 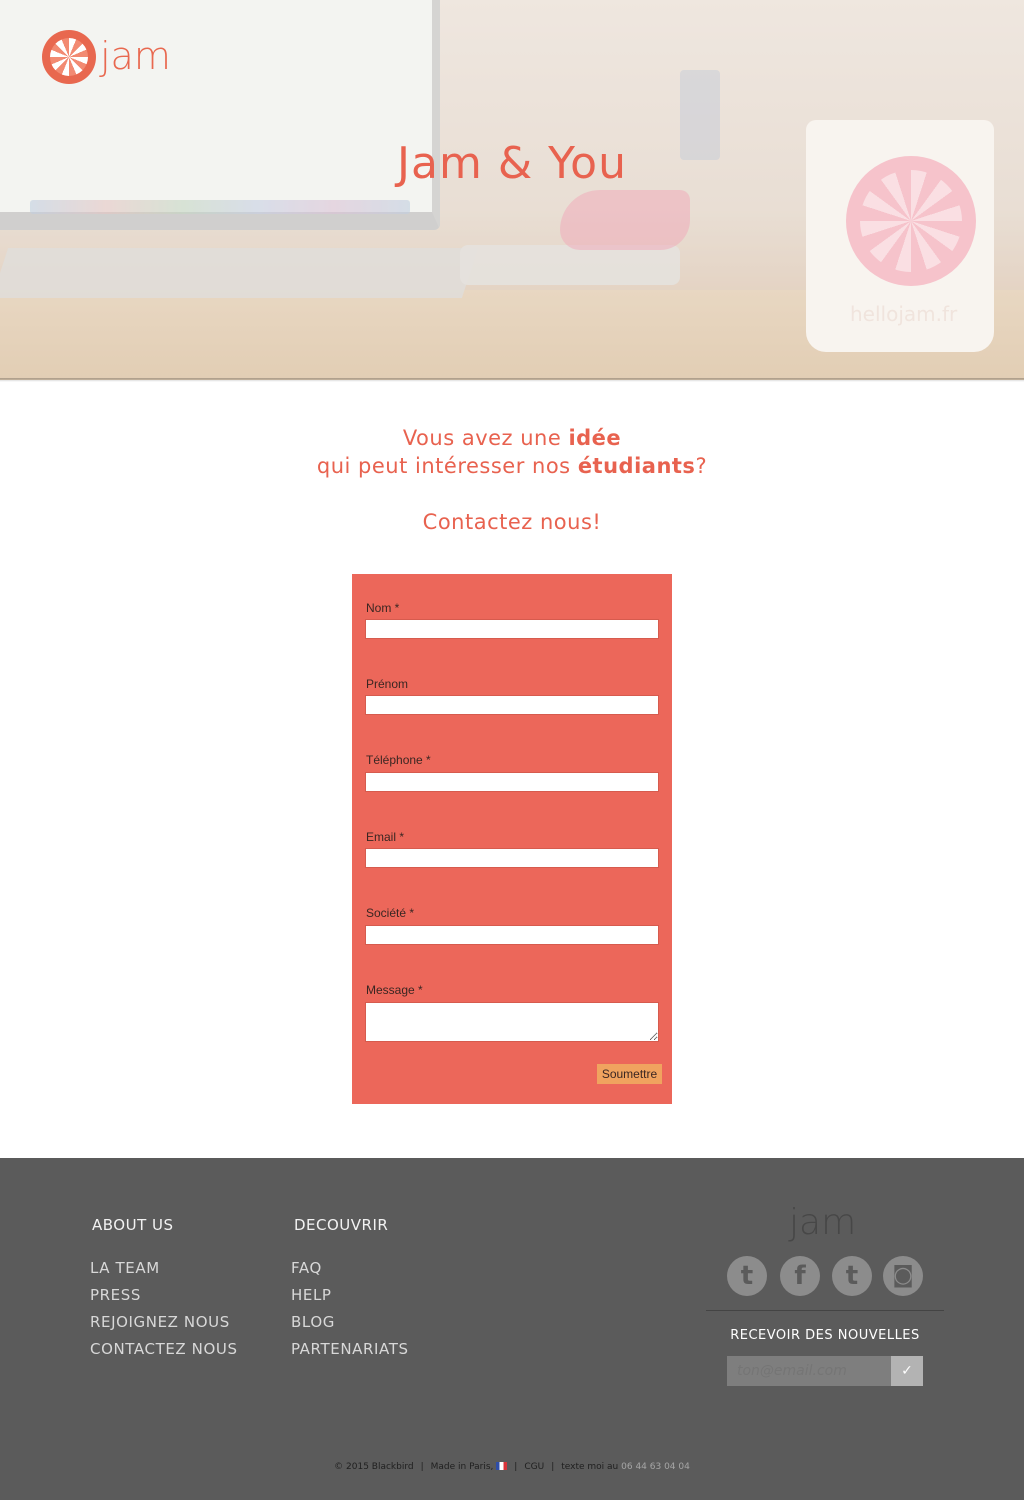 I want to click on newsletter-submit-button: ✓, so click(x=907, y=1371).